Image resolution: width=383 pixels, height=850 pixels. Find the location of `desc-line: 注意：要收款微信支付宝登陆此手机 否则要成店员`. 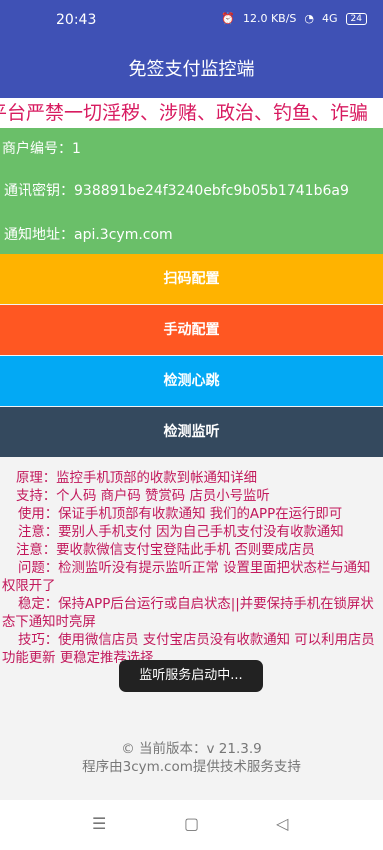

desc-line: 注意：要收款微信支付宝登陆此手机 否则要成店员 is located at coordinates (165, 550).